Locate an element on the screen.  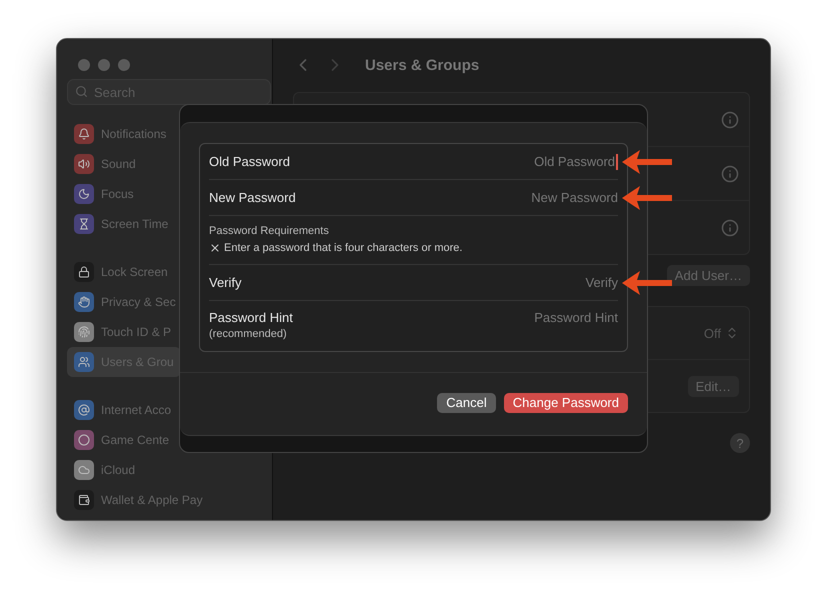
sidebar-item: Game Cente is located at coordinates (121, 440).